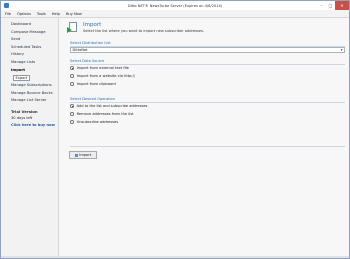 The width and height of the screenshot is (350, 259). What do you see at coordinates (34, 101) in the screenshot?
I see `sidebar-item-manage-list-server: Manage List Server` at bounding box center [34, 101].